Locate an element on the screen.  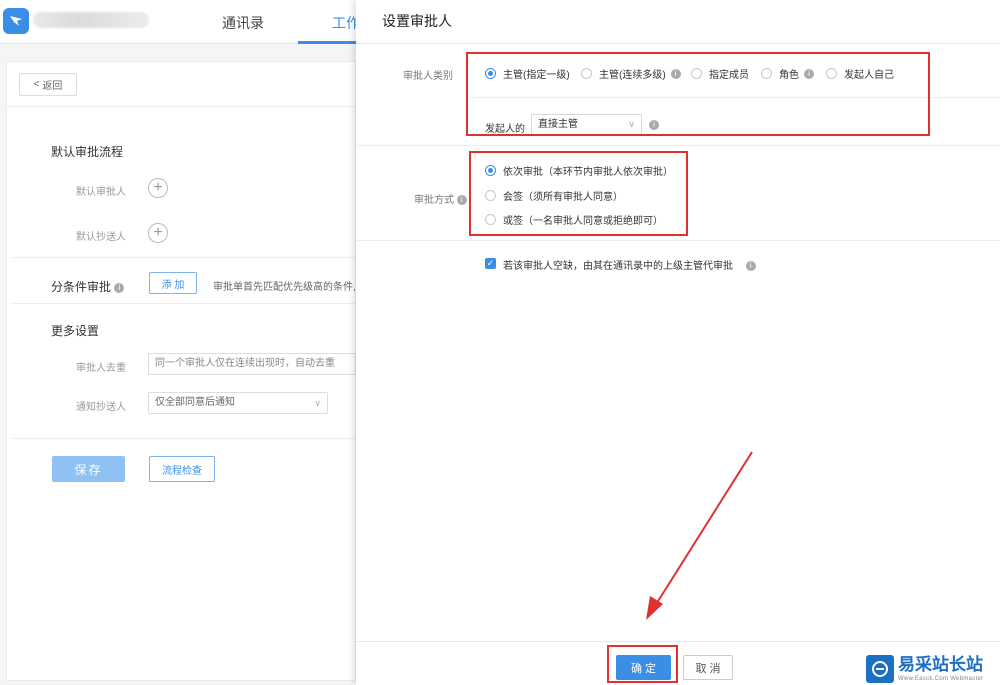
add-condition-button: 添 加 is located at coordinates (173, 283).